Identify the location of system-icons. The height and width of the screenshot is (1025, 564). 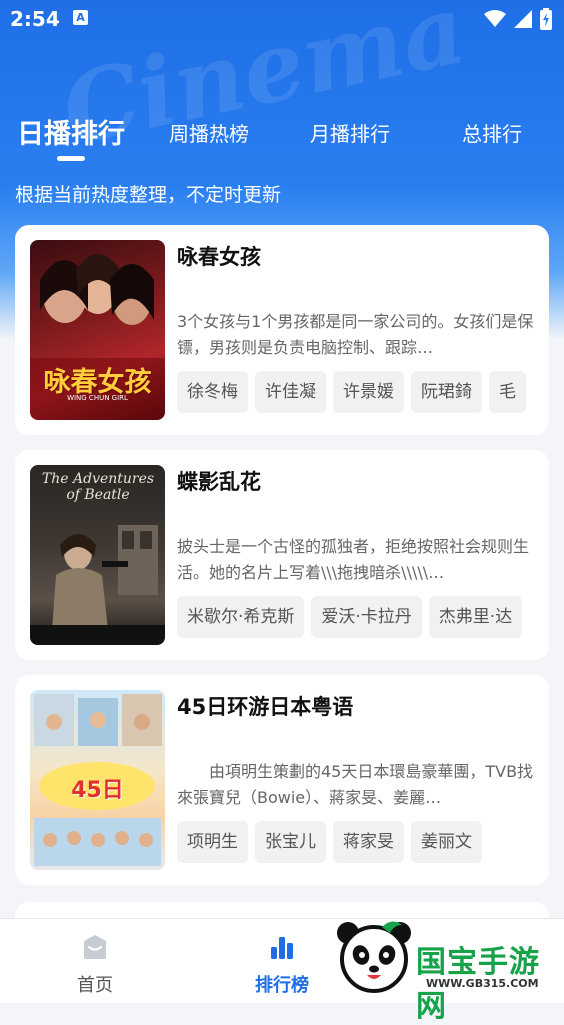
(518, 19).